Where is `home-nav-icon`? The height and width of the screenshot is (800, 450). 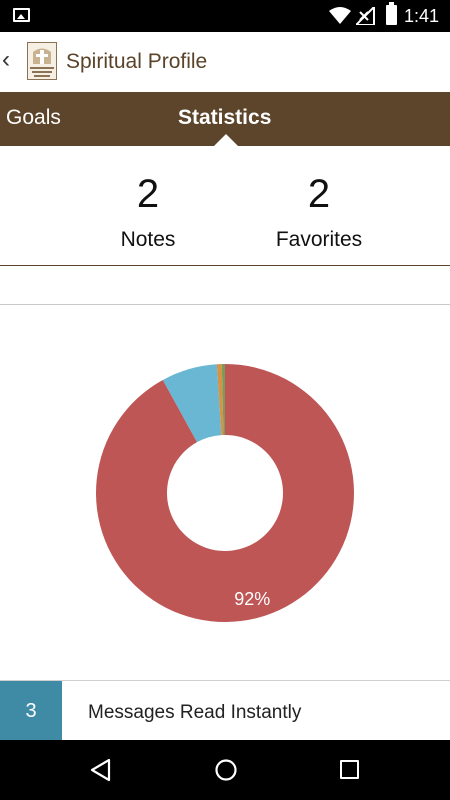
home-nav-icon is located at coordinates (226, 770).